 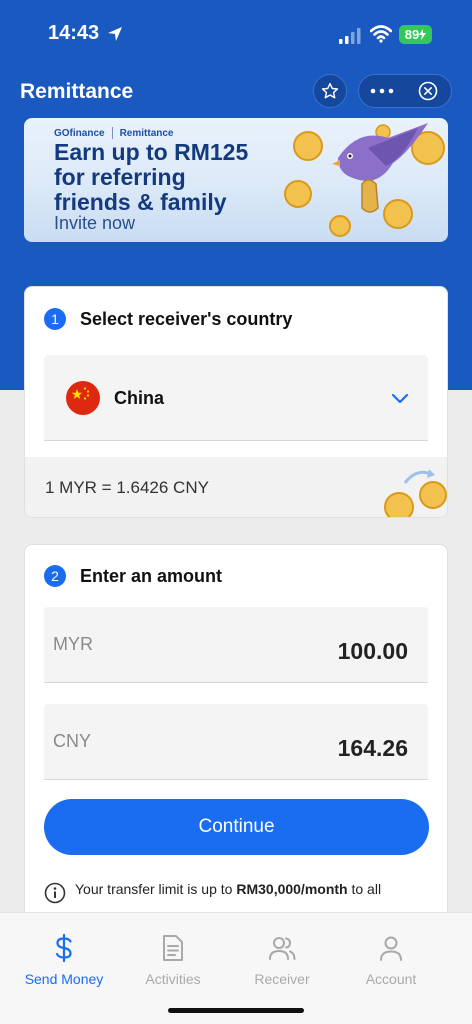 What do you see at coordinates (186, 319) in the screenshot?
I see `step-title-country: Select receiver's country` at bounding box center [186, 319].